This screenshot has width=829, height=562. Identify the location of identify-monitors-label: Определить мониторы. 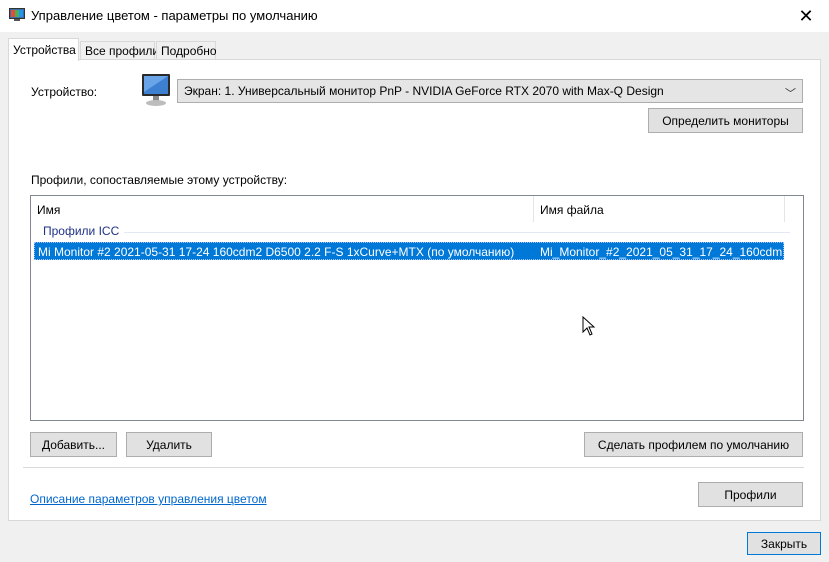
(725, 120).